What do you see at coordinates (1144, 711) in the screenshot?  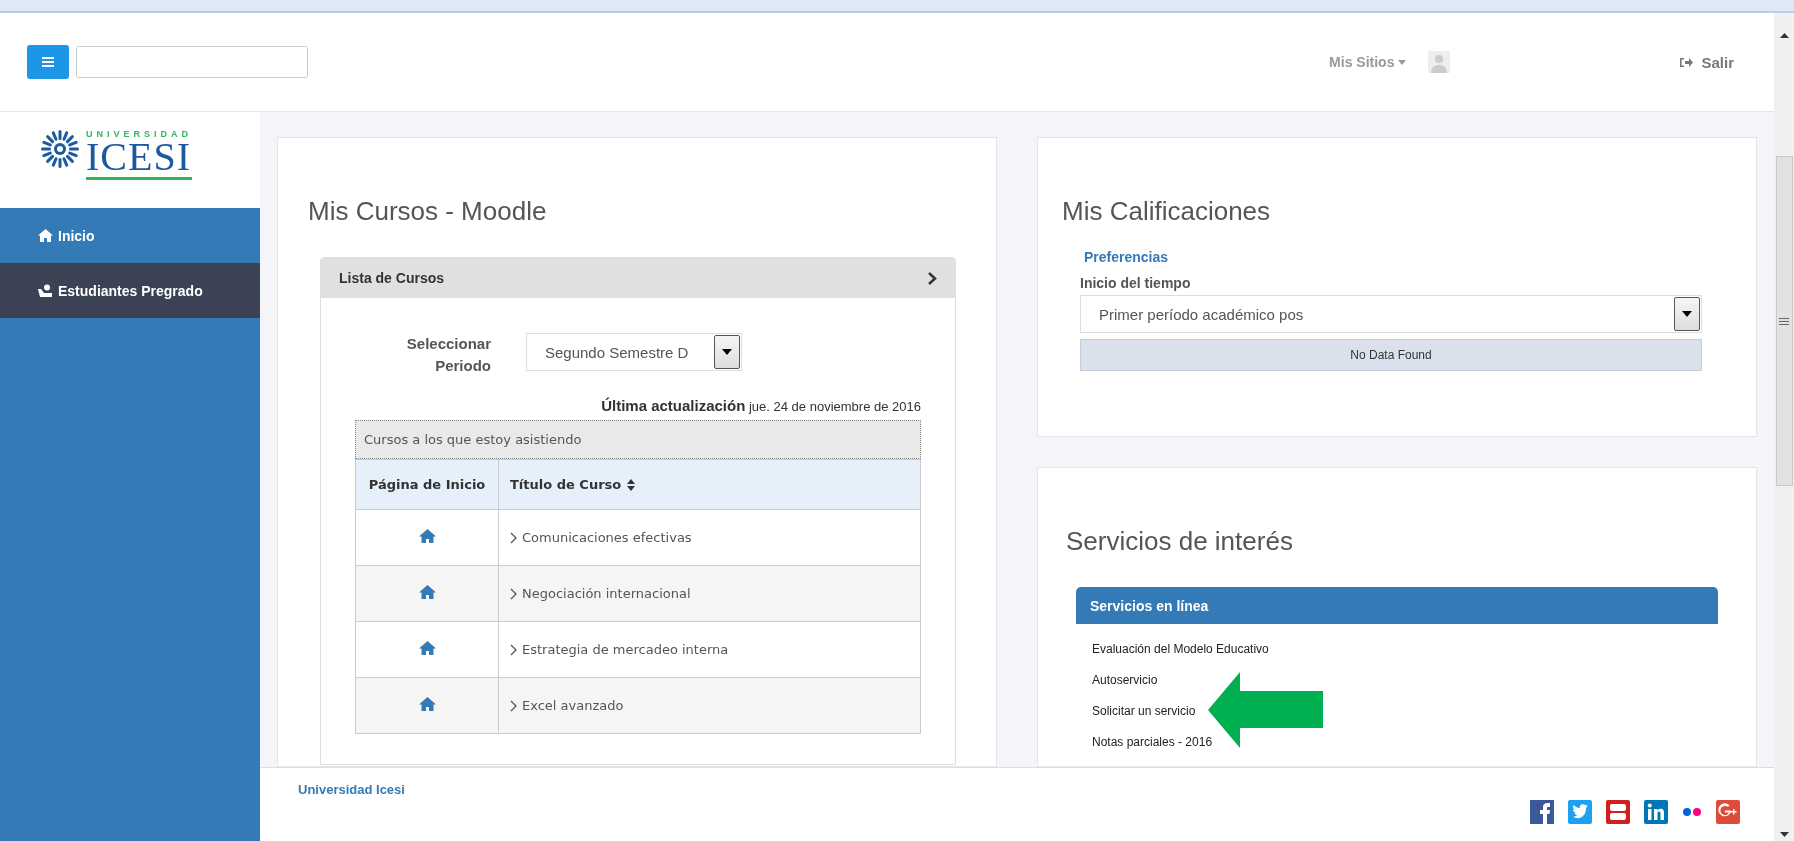 I see `service-link: Solicitar un servicio` at bounding box center [1144, 711].